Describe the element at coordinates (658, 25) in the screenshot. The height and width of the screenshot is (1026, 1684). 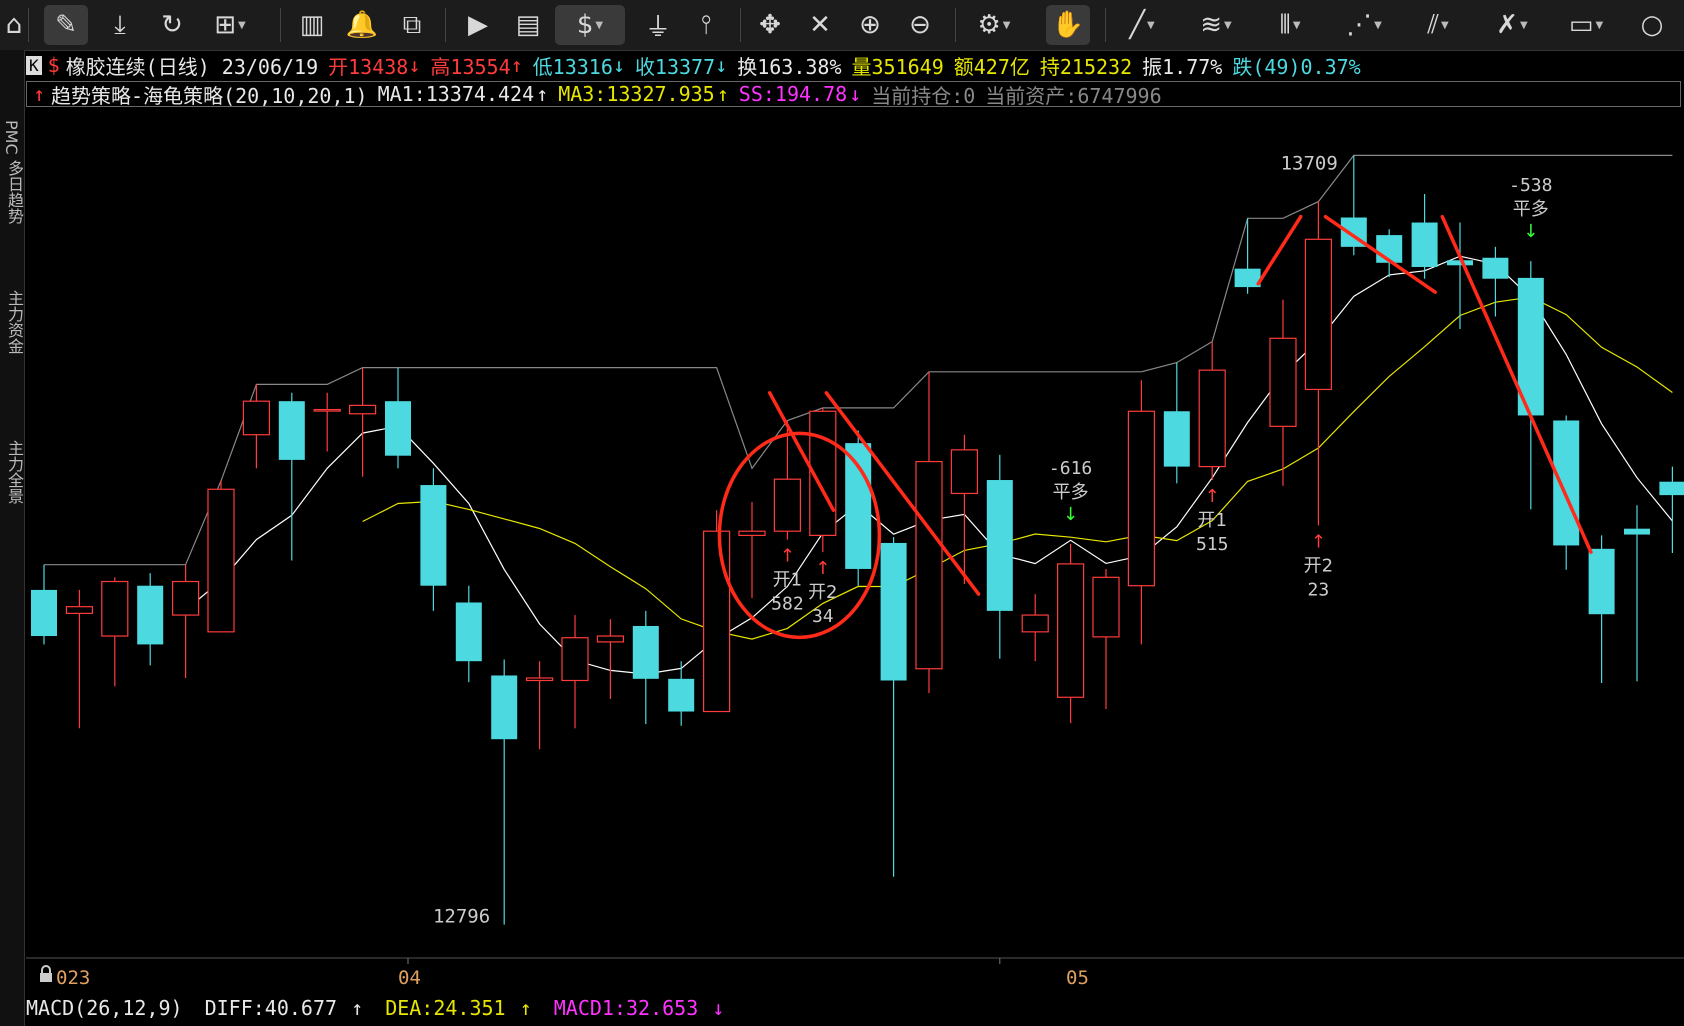
I see `filter-icon: ⏚` at that location.